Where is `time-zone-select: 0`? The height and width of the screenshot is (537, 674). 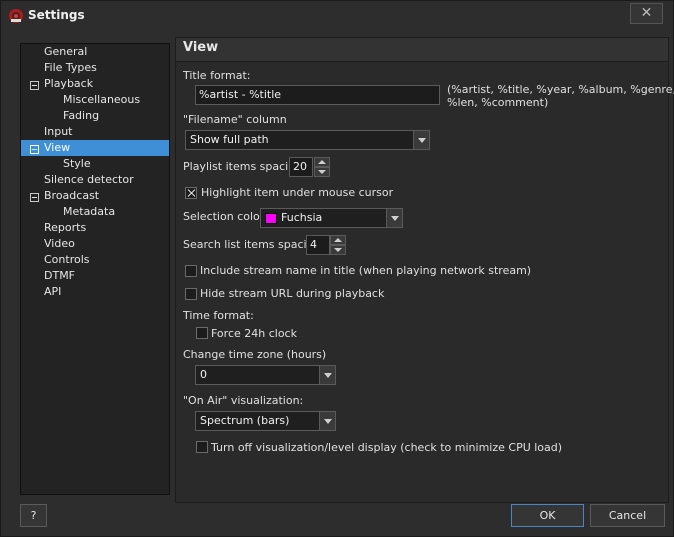
time-zone-select: 0 is located at coordinates (265, 375).